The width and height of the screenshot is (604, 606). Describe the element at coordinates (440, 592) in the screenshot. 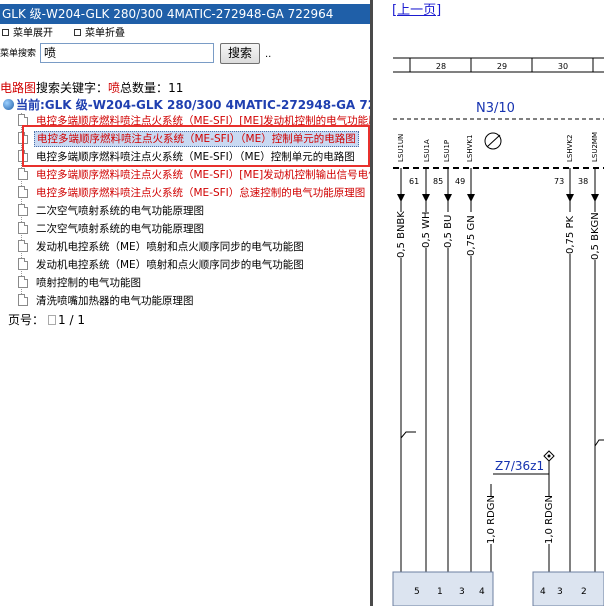

I see `bottom-pin: 1` at that location.